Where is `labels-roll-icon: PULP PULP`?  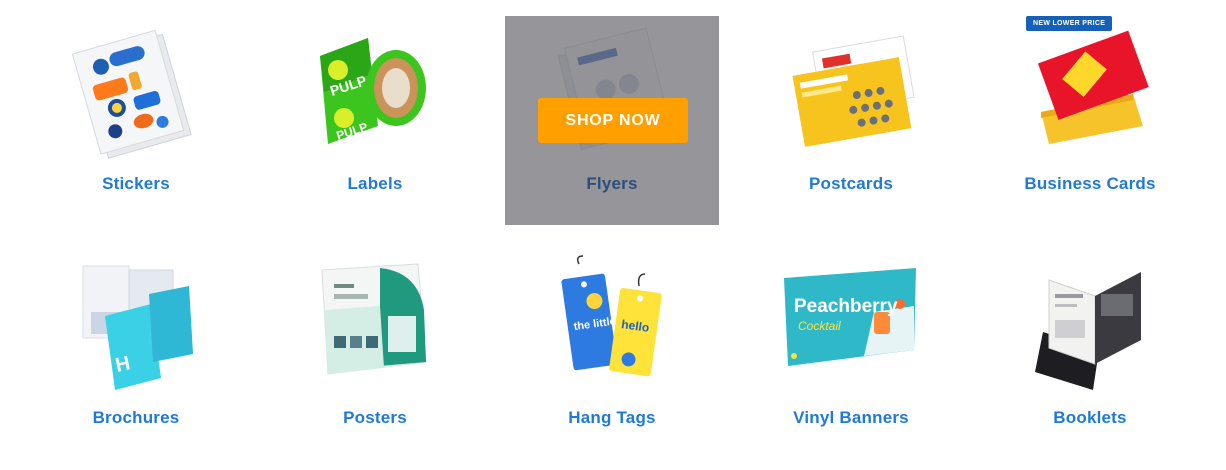 labels-roll-icon: PULP PULP is located at coordinates (375, 91).